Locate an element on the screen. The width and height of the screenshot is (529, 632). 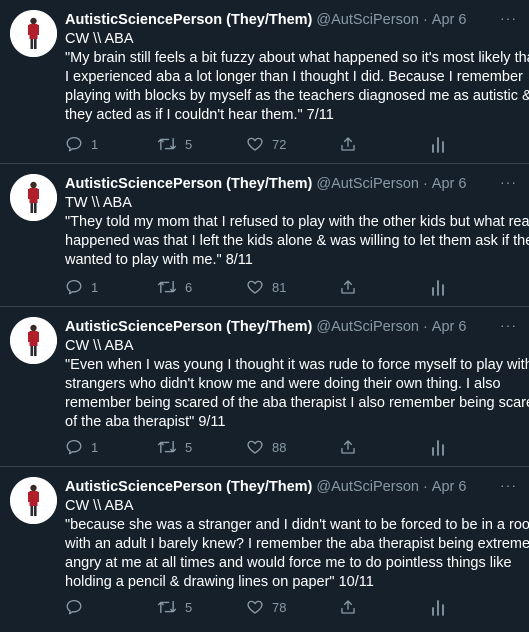
like-button: 88 is located at coordinates (266, 447).